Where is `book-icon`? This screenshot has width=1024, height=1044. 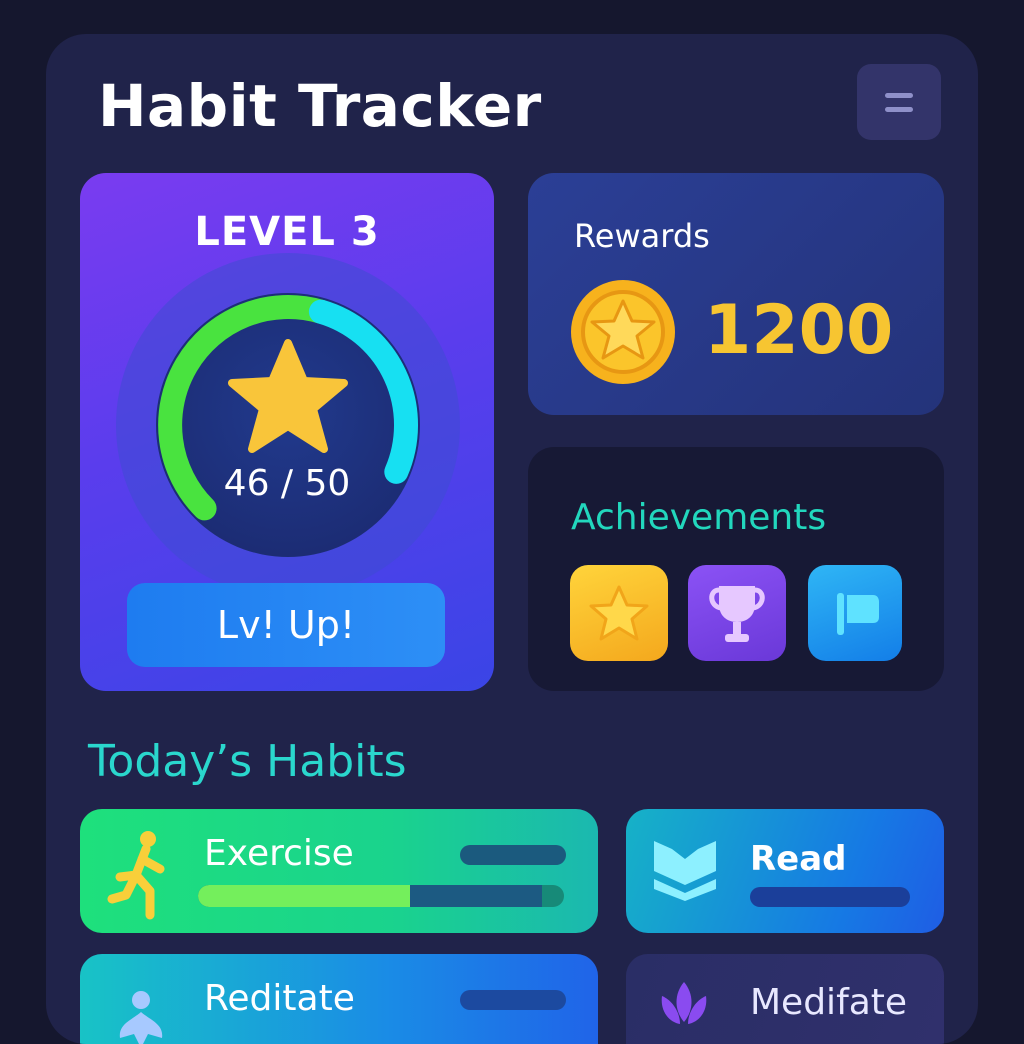
book-icon is located at coordinates (685, 871).